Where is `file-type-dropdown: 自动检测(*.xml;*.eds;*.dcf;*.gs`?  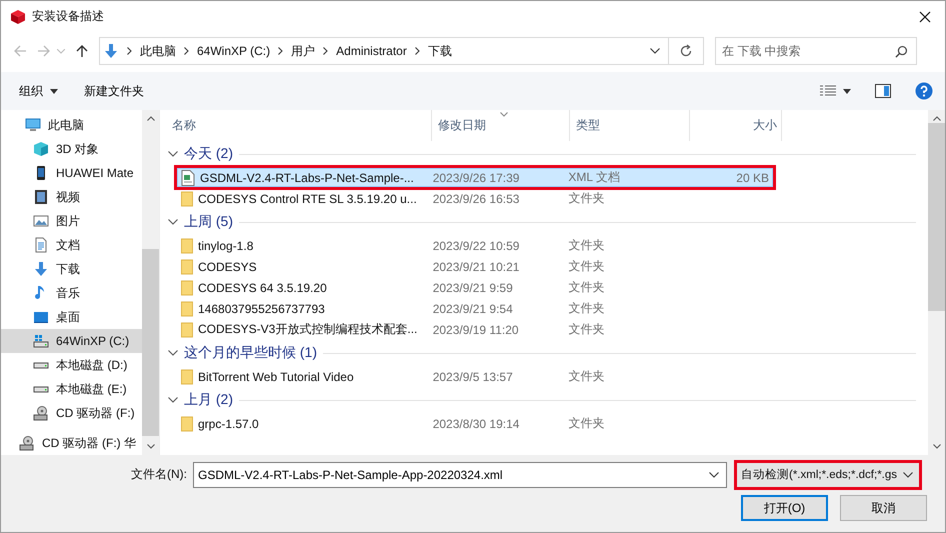
file-type-dropdown: 自动检测(*.xml;*.eds;*.dcf;*.gs is located at coordinates (828, 475).